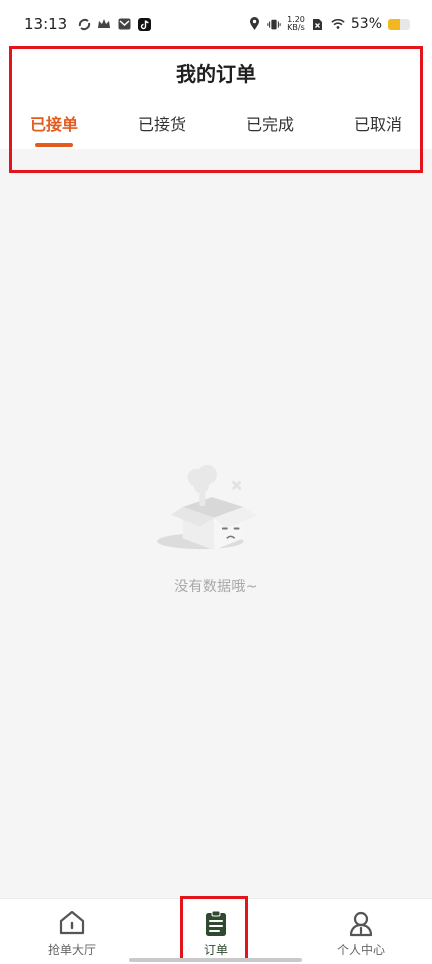 The image size is (432, 964). Describe the element at coordinates (360, 950) in the screenshot. I see `nav-label: 个人中心` at that location.